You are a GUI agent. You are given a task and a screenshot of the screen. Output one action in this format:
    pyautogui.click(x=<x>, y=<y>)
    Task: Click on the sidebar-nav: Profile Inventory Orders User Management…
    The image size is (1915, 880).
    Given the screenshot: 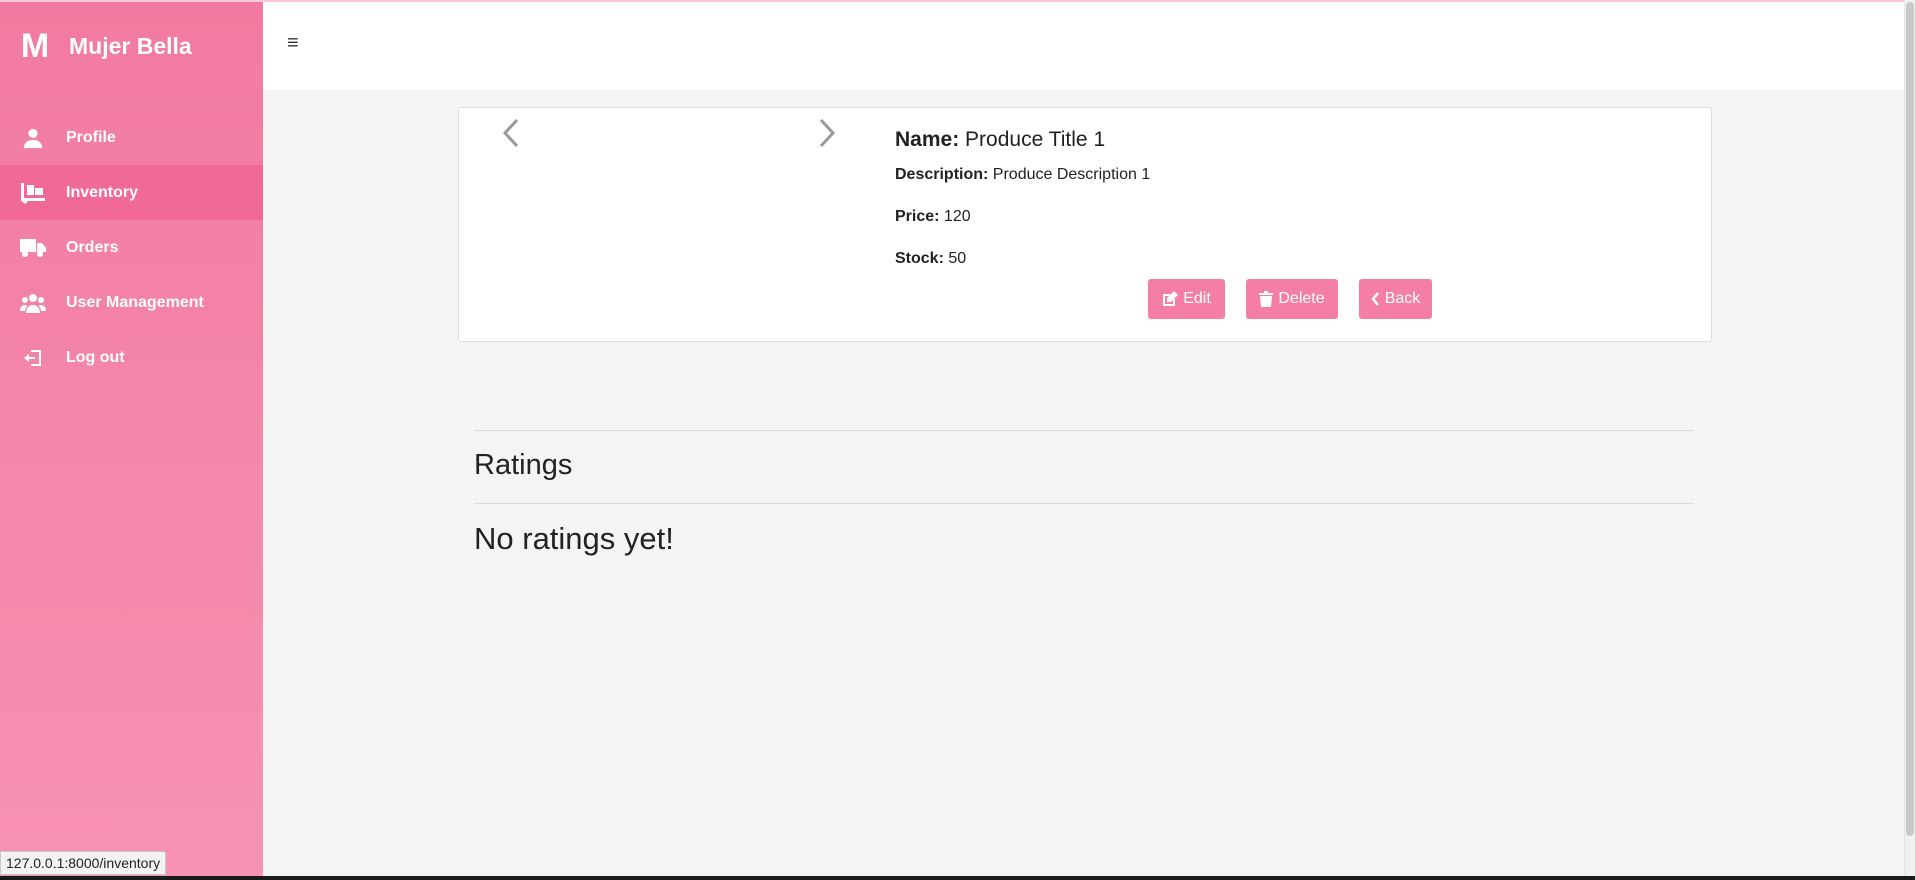 What is the action you would take?
    pyautogui.click(x=131, y=247)
    